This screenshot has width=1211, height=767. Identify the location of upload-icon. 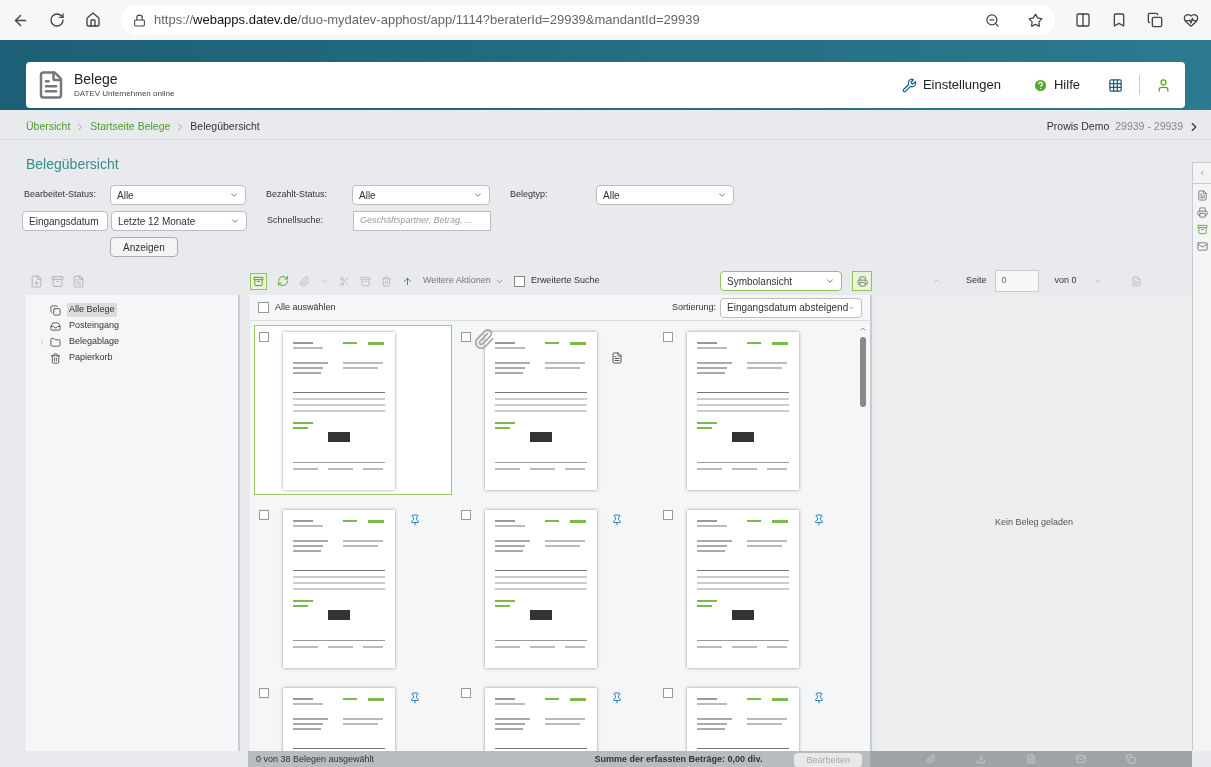
(407, 281).